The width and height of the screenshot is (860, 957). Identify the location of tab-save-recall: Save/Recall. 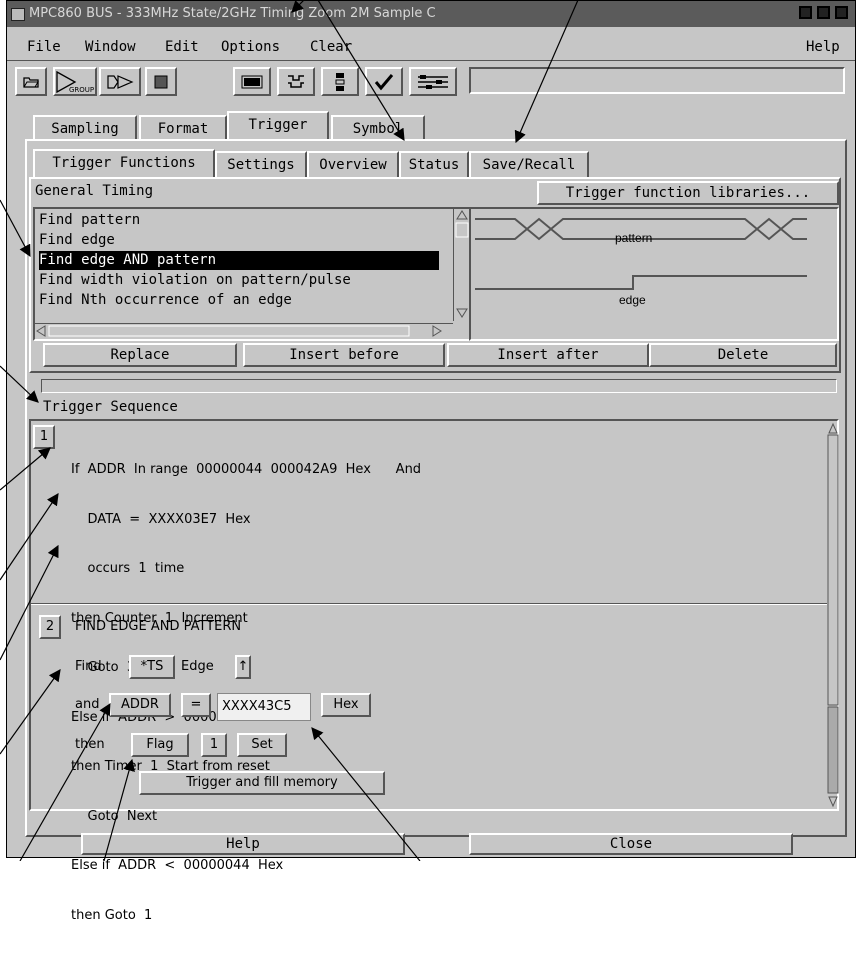
(529, 164).